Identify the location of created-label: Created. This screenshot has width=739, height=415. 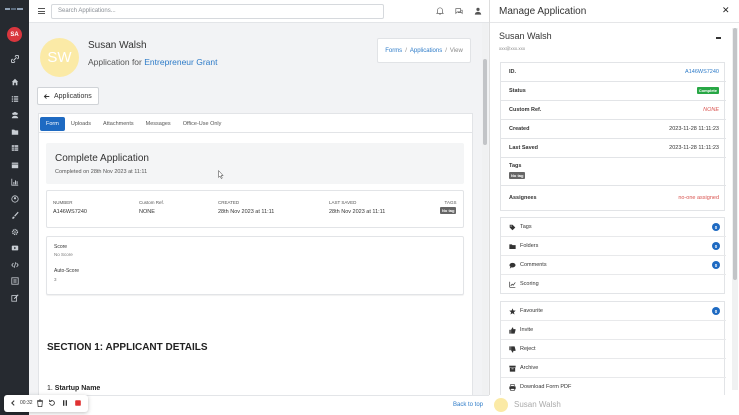
(519, 129).